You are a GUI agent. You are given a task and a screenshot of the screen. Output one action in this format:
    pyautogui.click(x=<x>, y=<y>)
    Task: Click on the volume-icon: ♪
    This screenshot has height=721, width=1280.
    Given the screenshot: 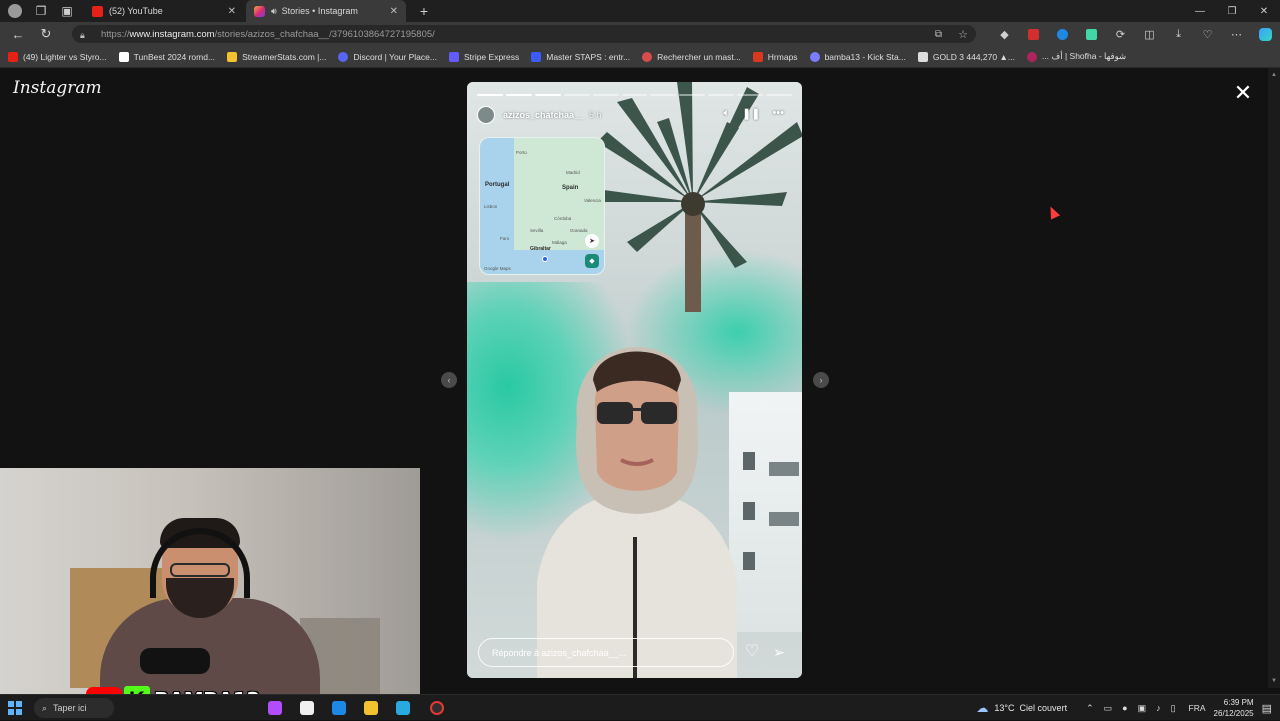 What is the action you would take?
    pyautogui.click(x=1158, y=708)
    